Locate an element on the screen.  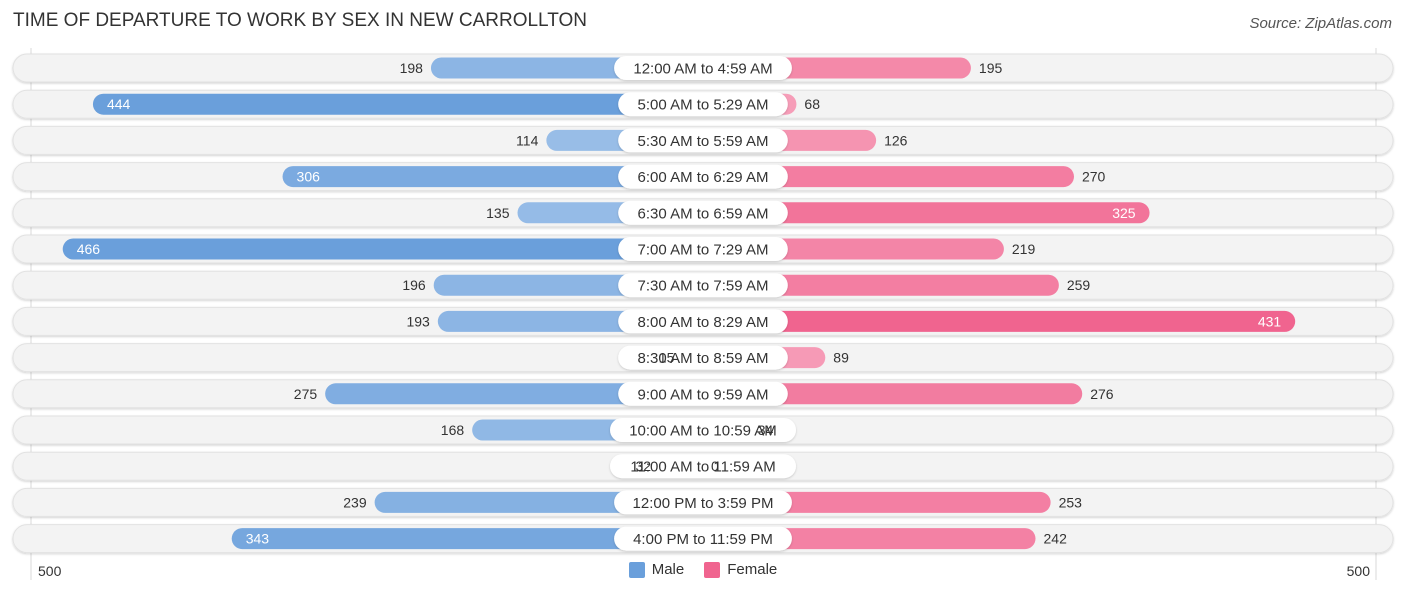
male-value-label: 15 is located at coordinates (667, 358).